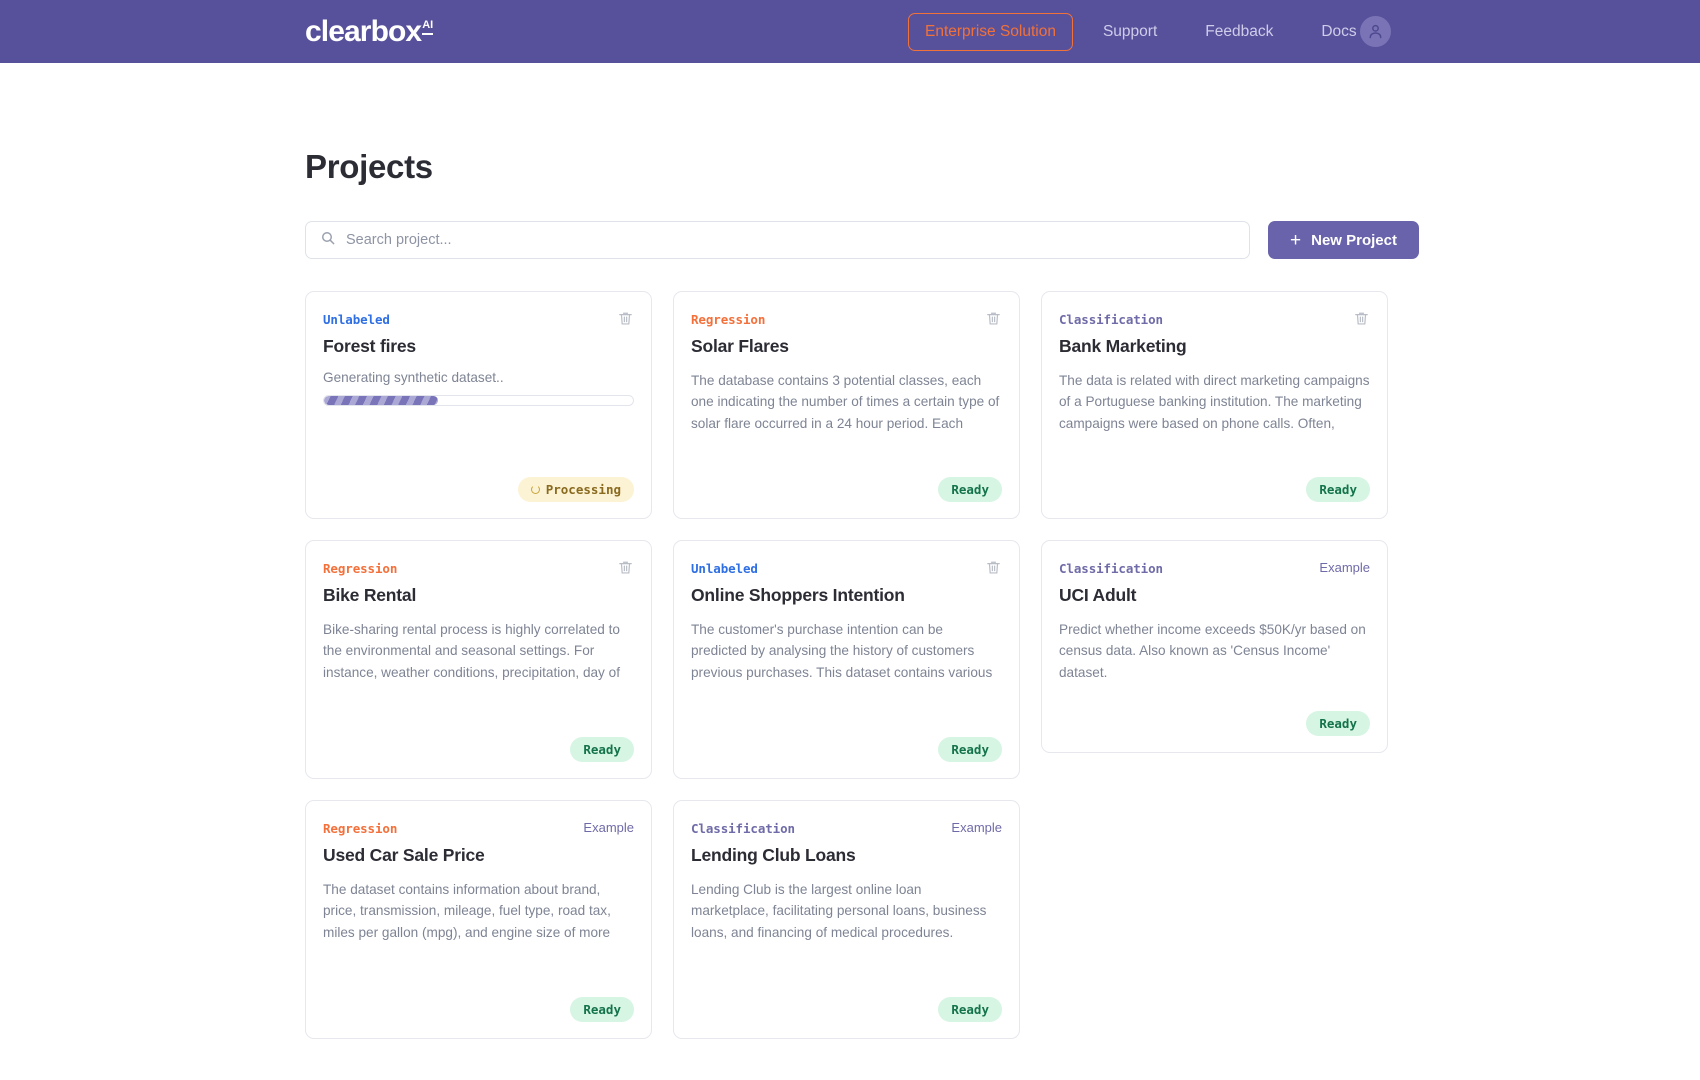  I want to click on progress-bar, so click(478, 400).